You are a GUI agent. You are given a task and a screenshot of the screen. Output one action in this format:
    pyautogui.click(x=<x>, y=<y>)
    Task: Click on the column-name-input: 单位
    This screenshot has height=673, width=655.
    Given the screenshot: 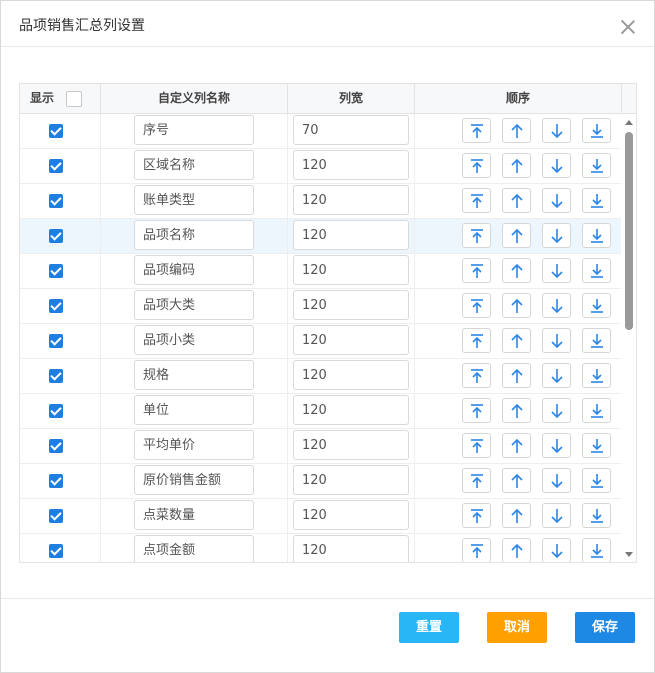 What is the action you would take?
    pyautogui.click(x=194, y=410)
    